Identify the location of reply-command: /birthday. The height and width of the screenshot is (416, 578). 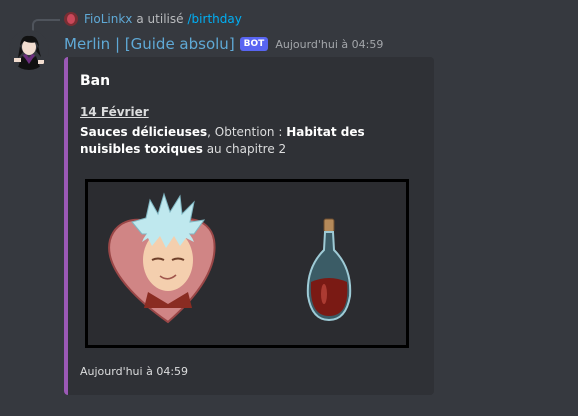
(215, 19).